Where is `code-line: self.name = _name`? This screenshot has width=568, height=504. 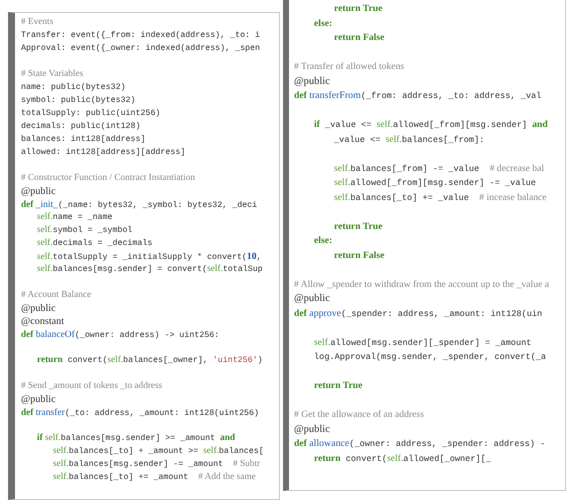
code-line: self.name = _name is located at coordinates (74, 217).